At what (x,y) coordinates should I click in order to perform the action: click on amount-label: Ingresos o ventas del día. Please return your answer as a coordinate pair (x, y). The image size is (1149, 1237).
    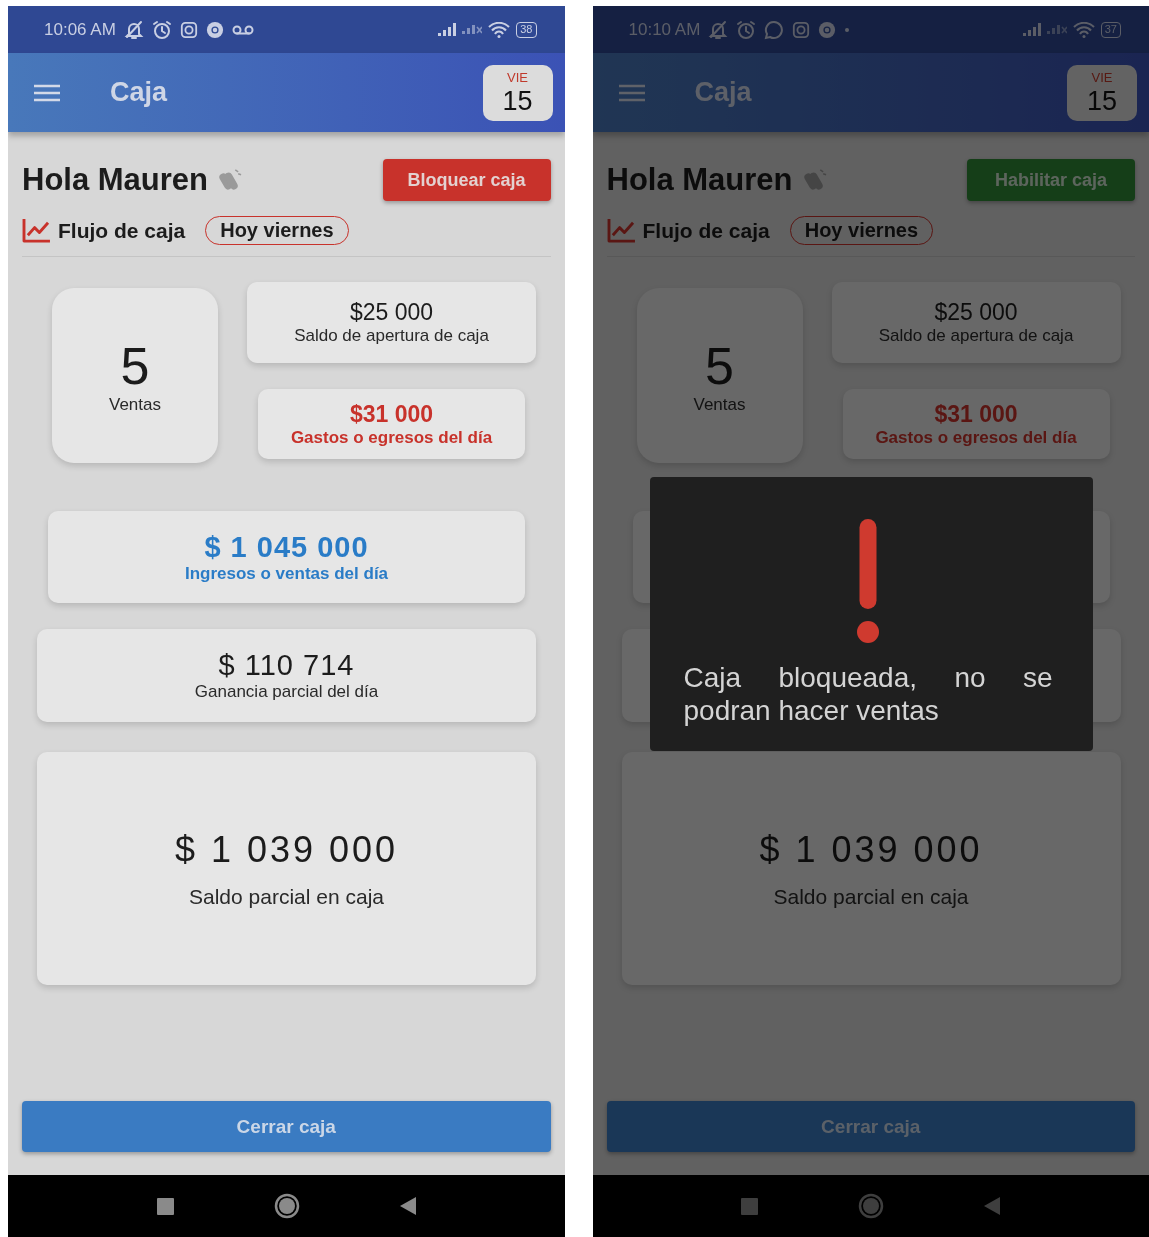
    Looking at the image, I should click on (286, 573).